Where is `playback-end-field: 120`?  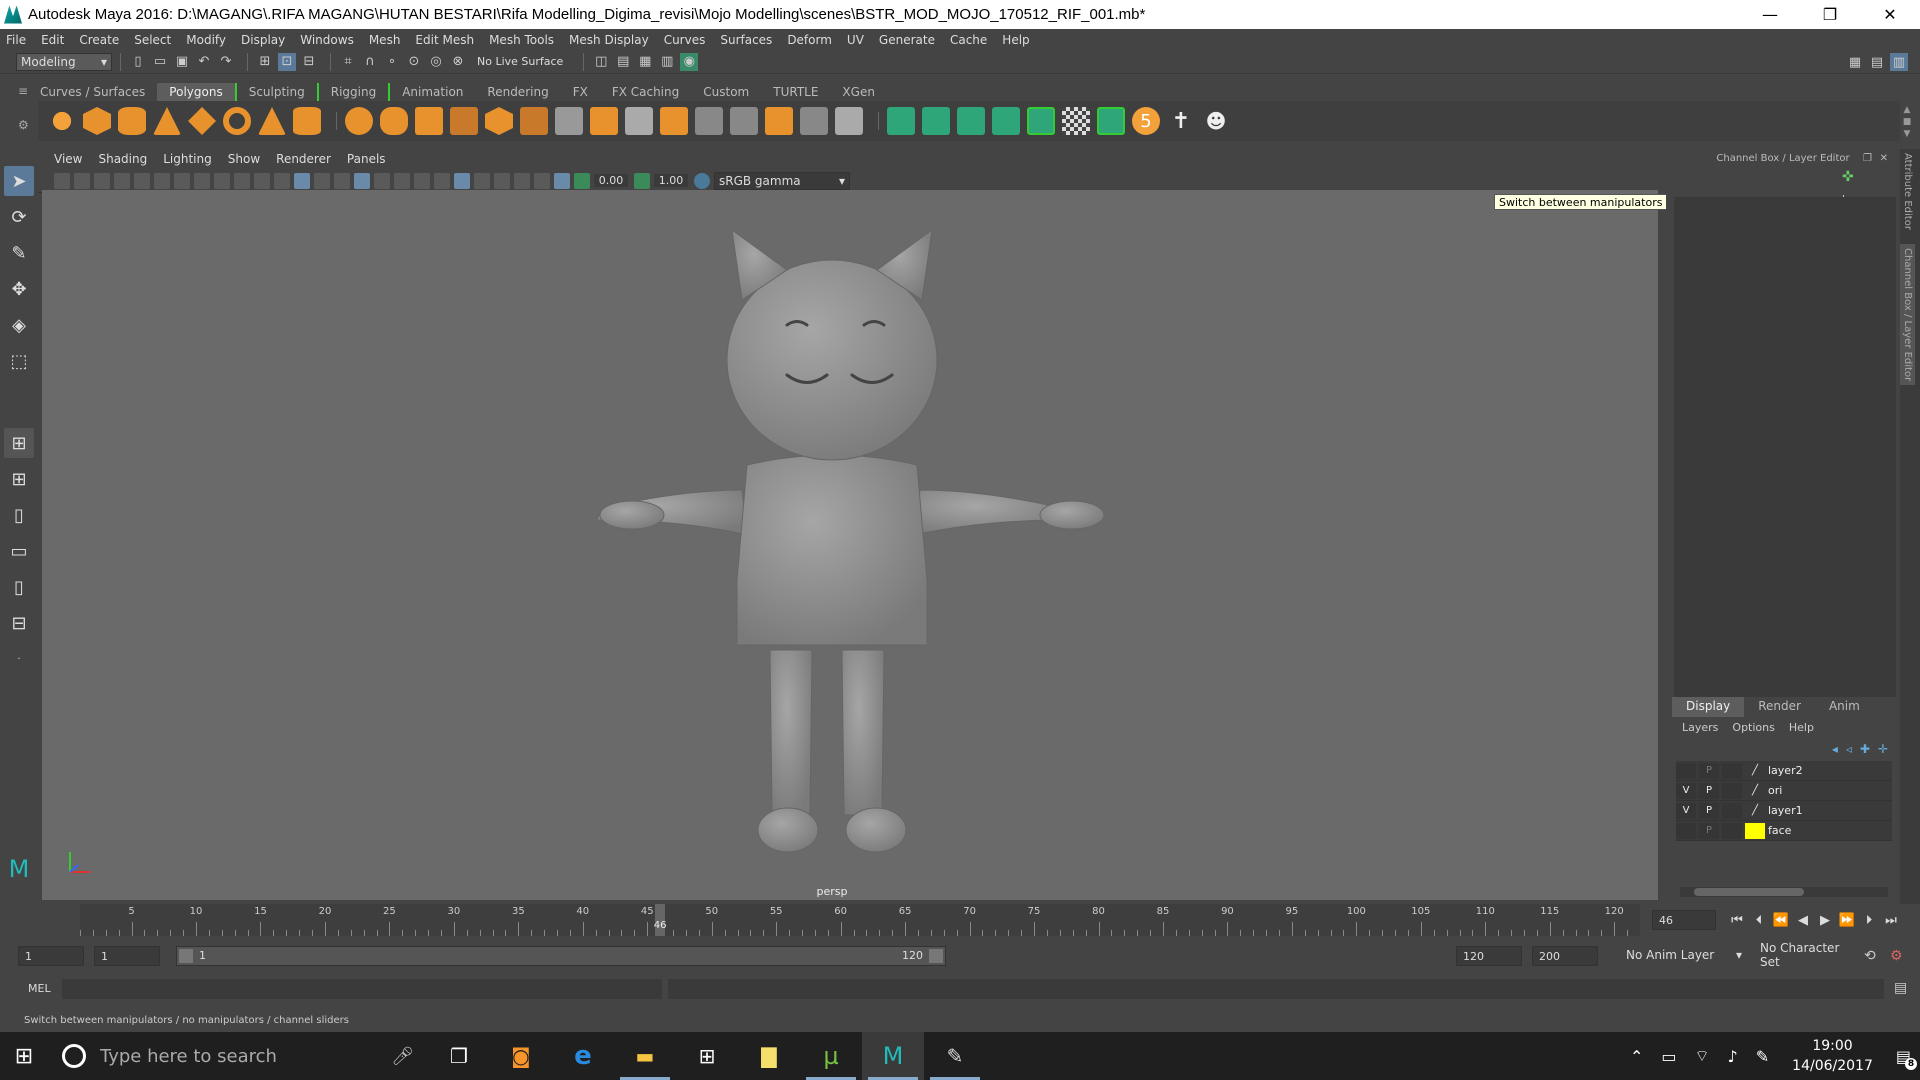
playback-end-field: 120 is located at coordinates (1489, 956).